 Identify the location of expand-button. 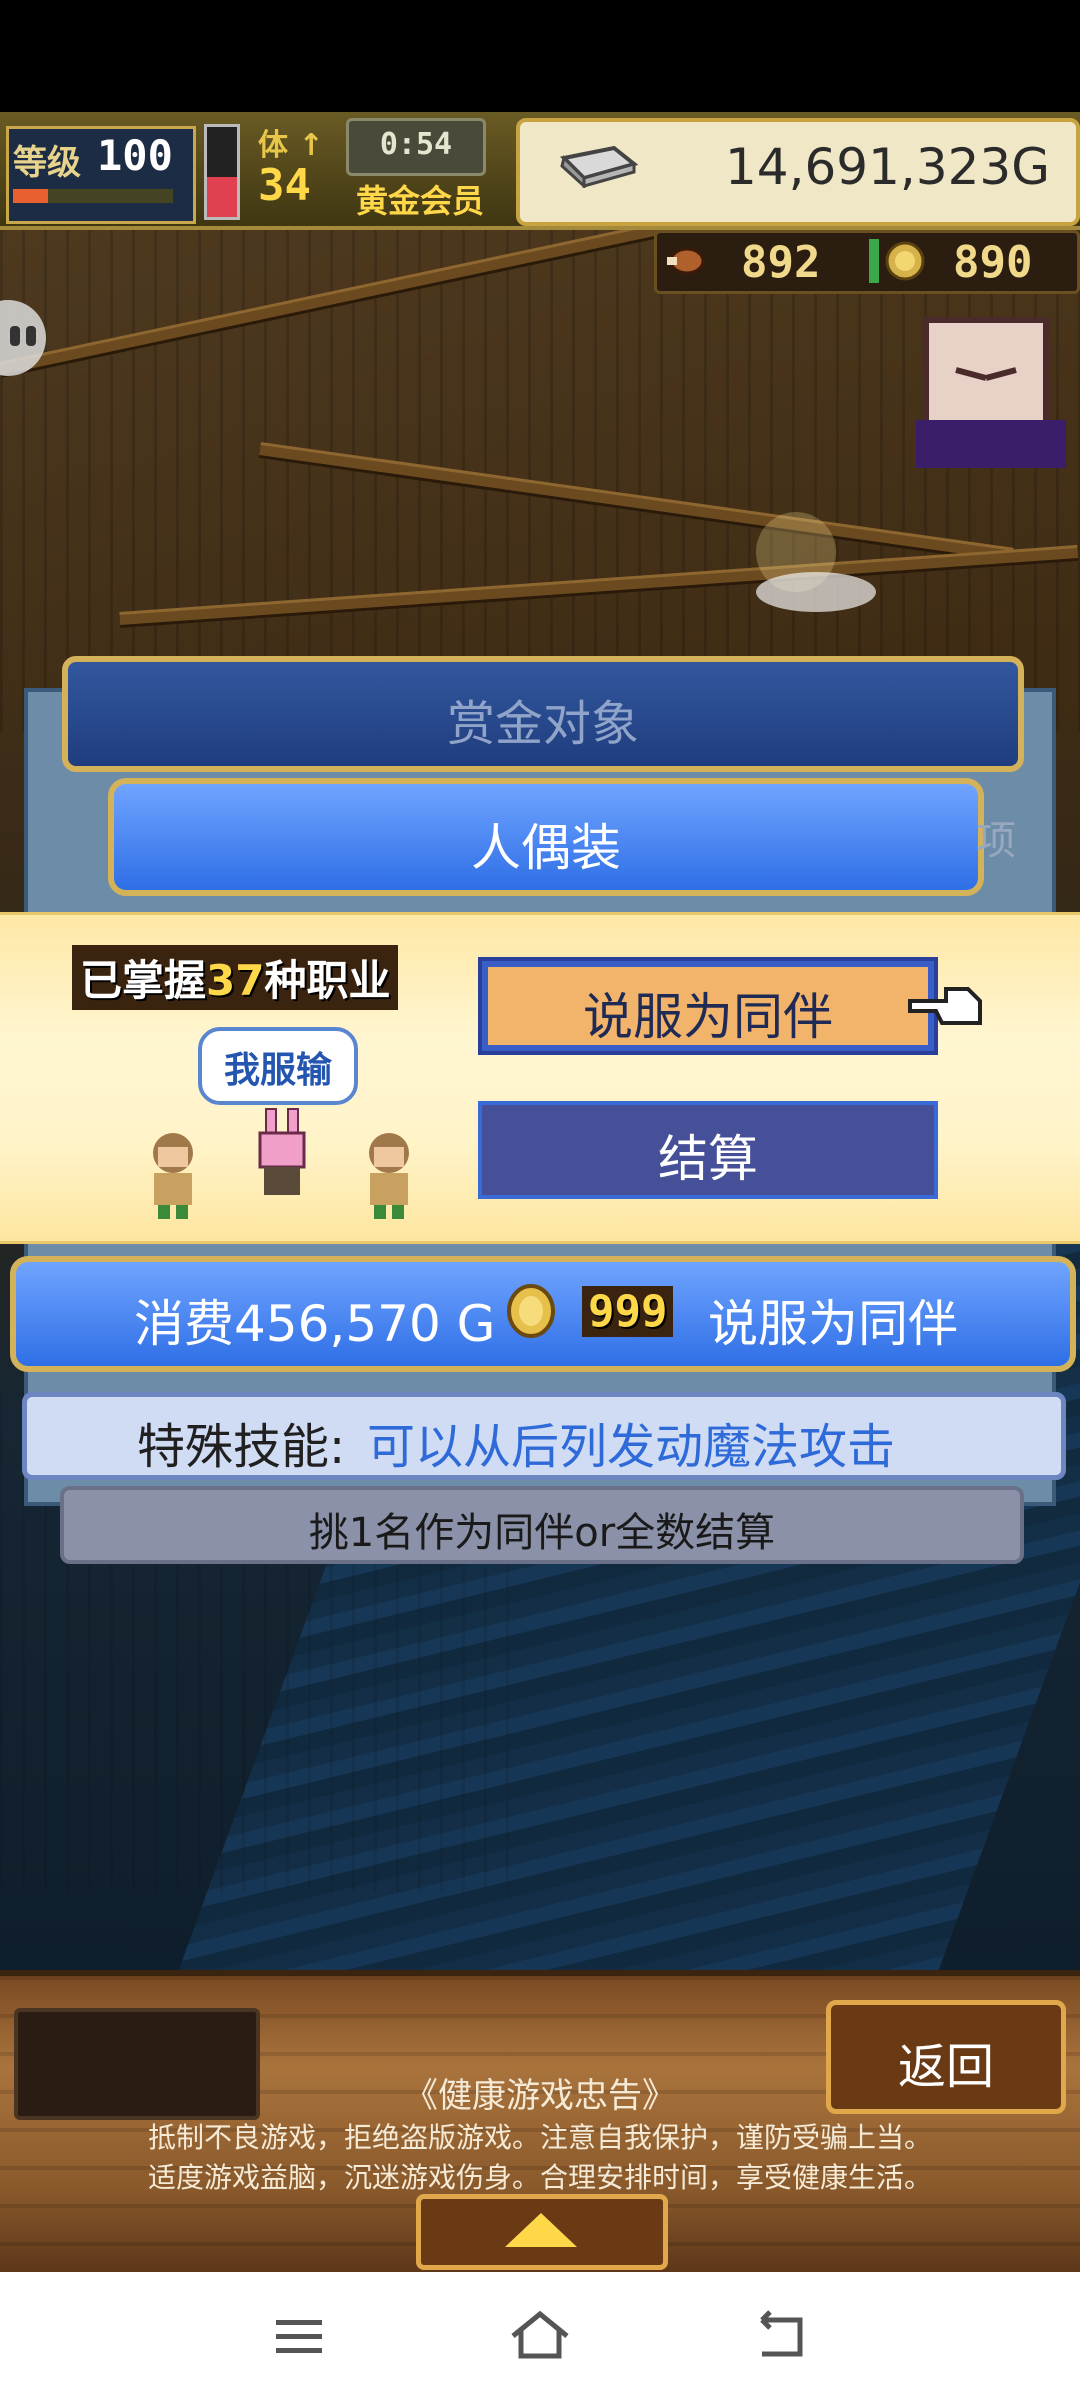
(542, 2232).